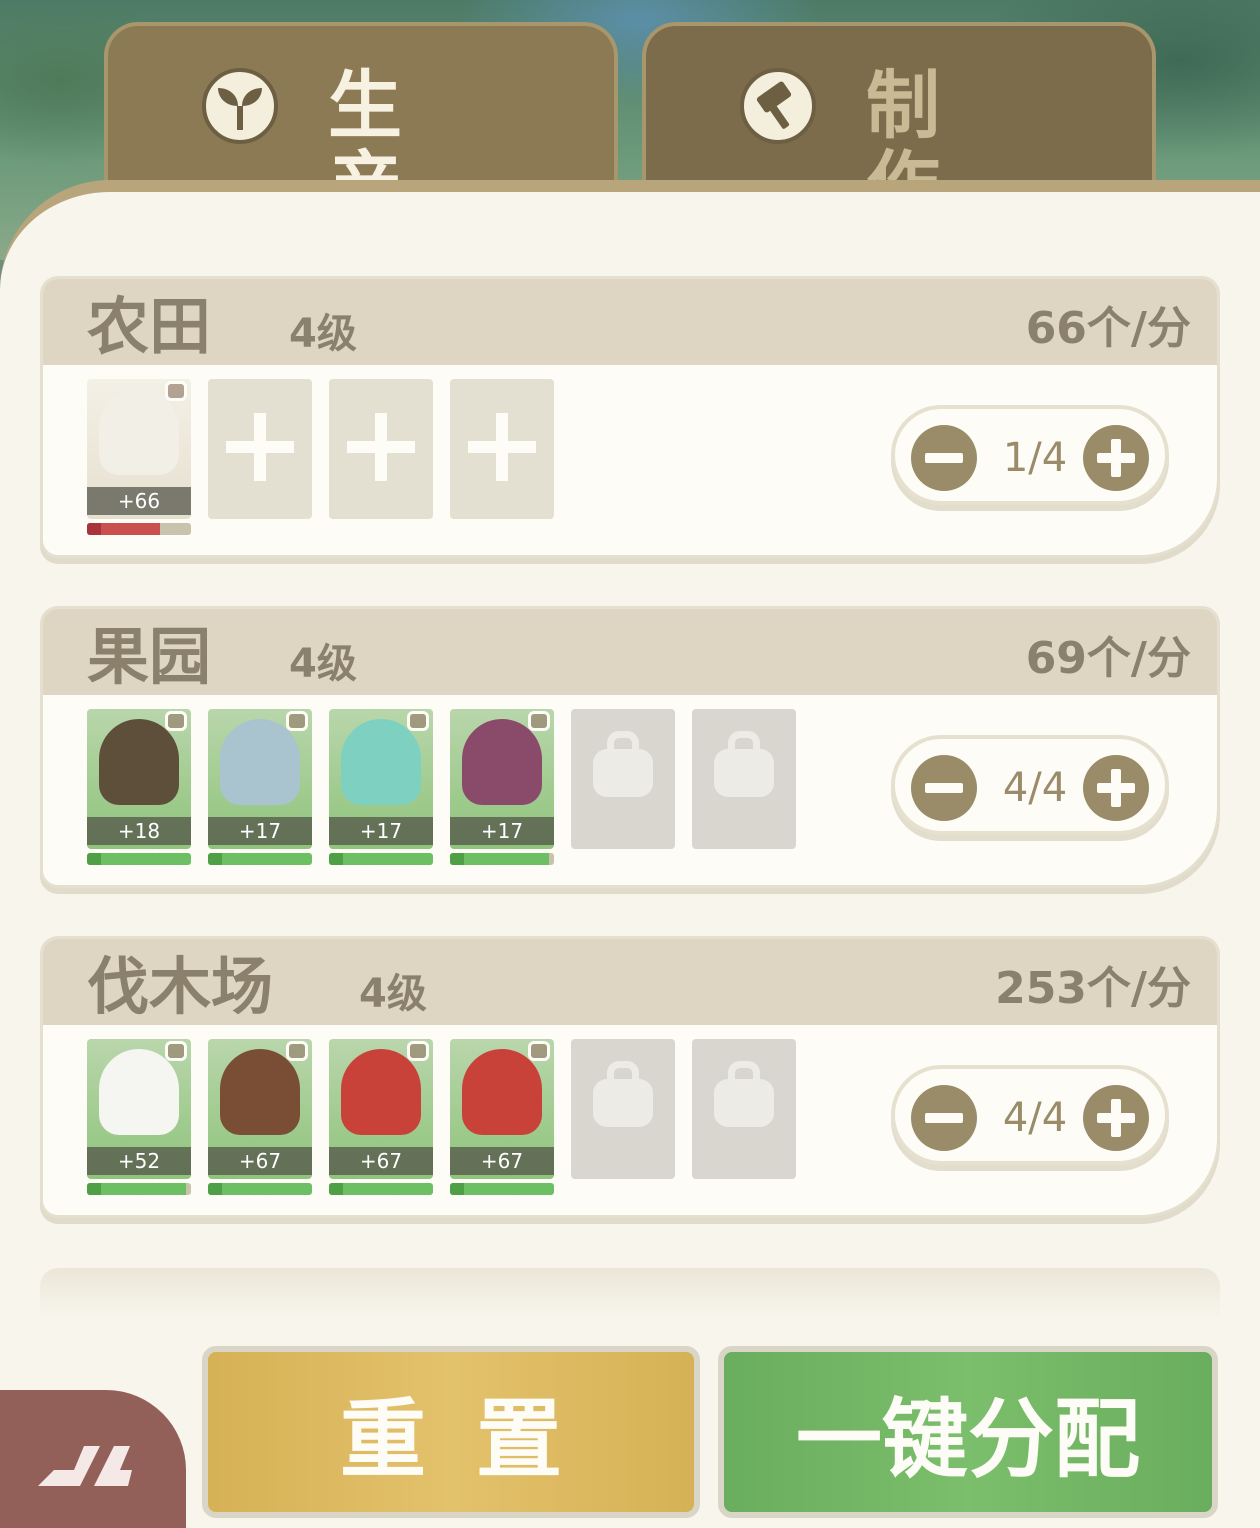 The height and width of the screenshot is (1528, 1260). What do you see at coordinates (1093, 988) in the screenshot?
I see `station-rate: 253个/分` at bounding box center [1093, 988].